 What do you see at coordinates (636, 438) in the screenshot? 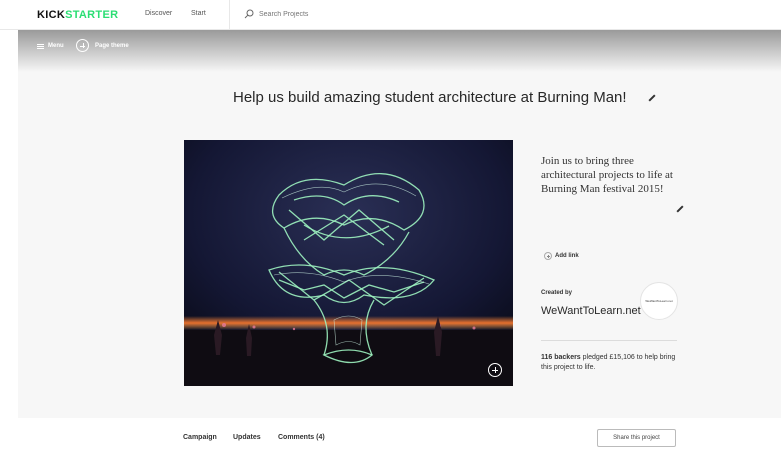
I see `share-project-button: Share this project` at bounding box center [636, 438].